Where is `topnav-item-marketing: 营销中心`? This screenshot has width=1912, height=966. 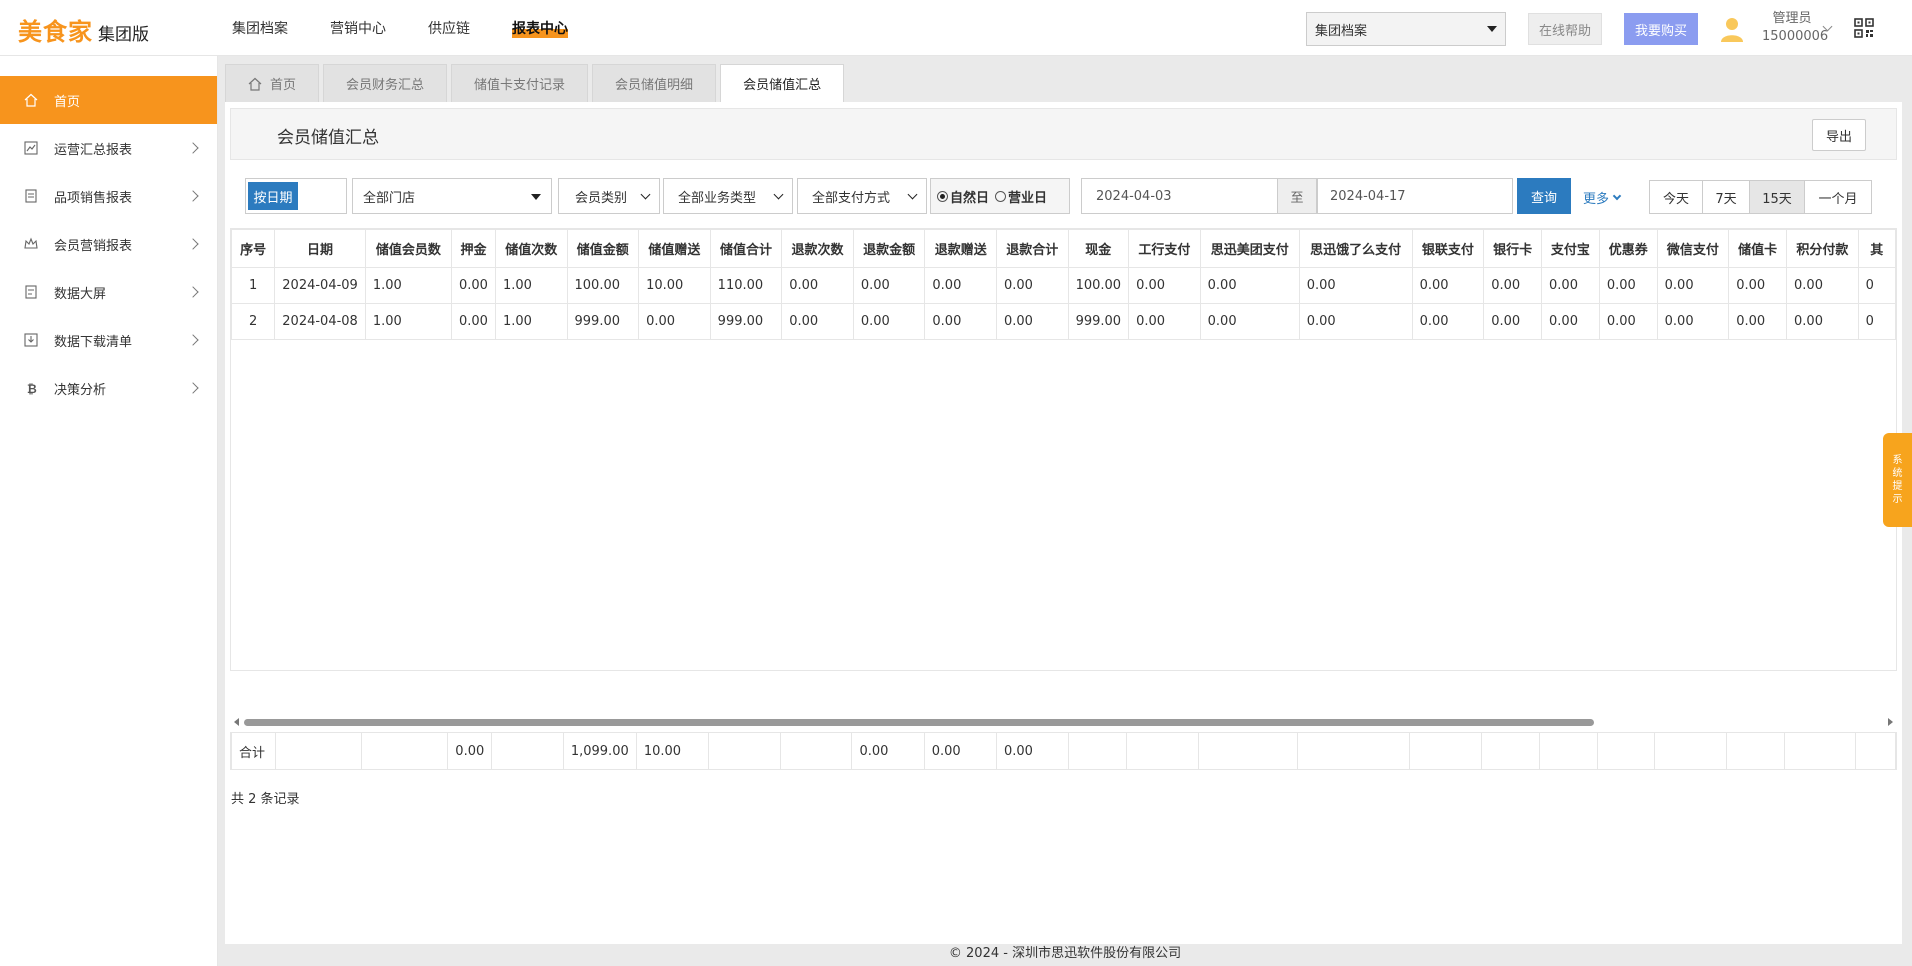 topnav-item-marketing: 营销中心 is located at coordinates (358, 28).